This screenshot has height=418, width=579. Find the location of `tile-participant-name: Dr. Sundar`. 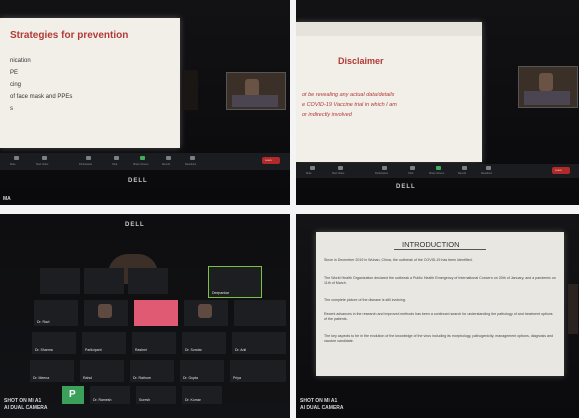

tile-participant-name: Dr. Sundar is located at coordinates (193, 350).